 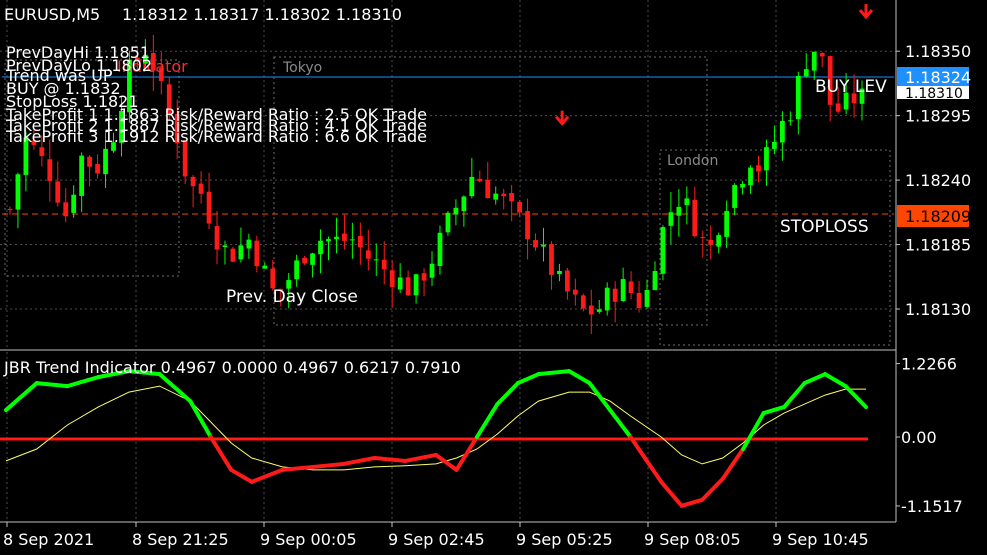 What do you see at coordinates (692, 161) in the screenshot?
I see `london-session-label: London` at bounding box center [692, 161].